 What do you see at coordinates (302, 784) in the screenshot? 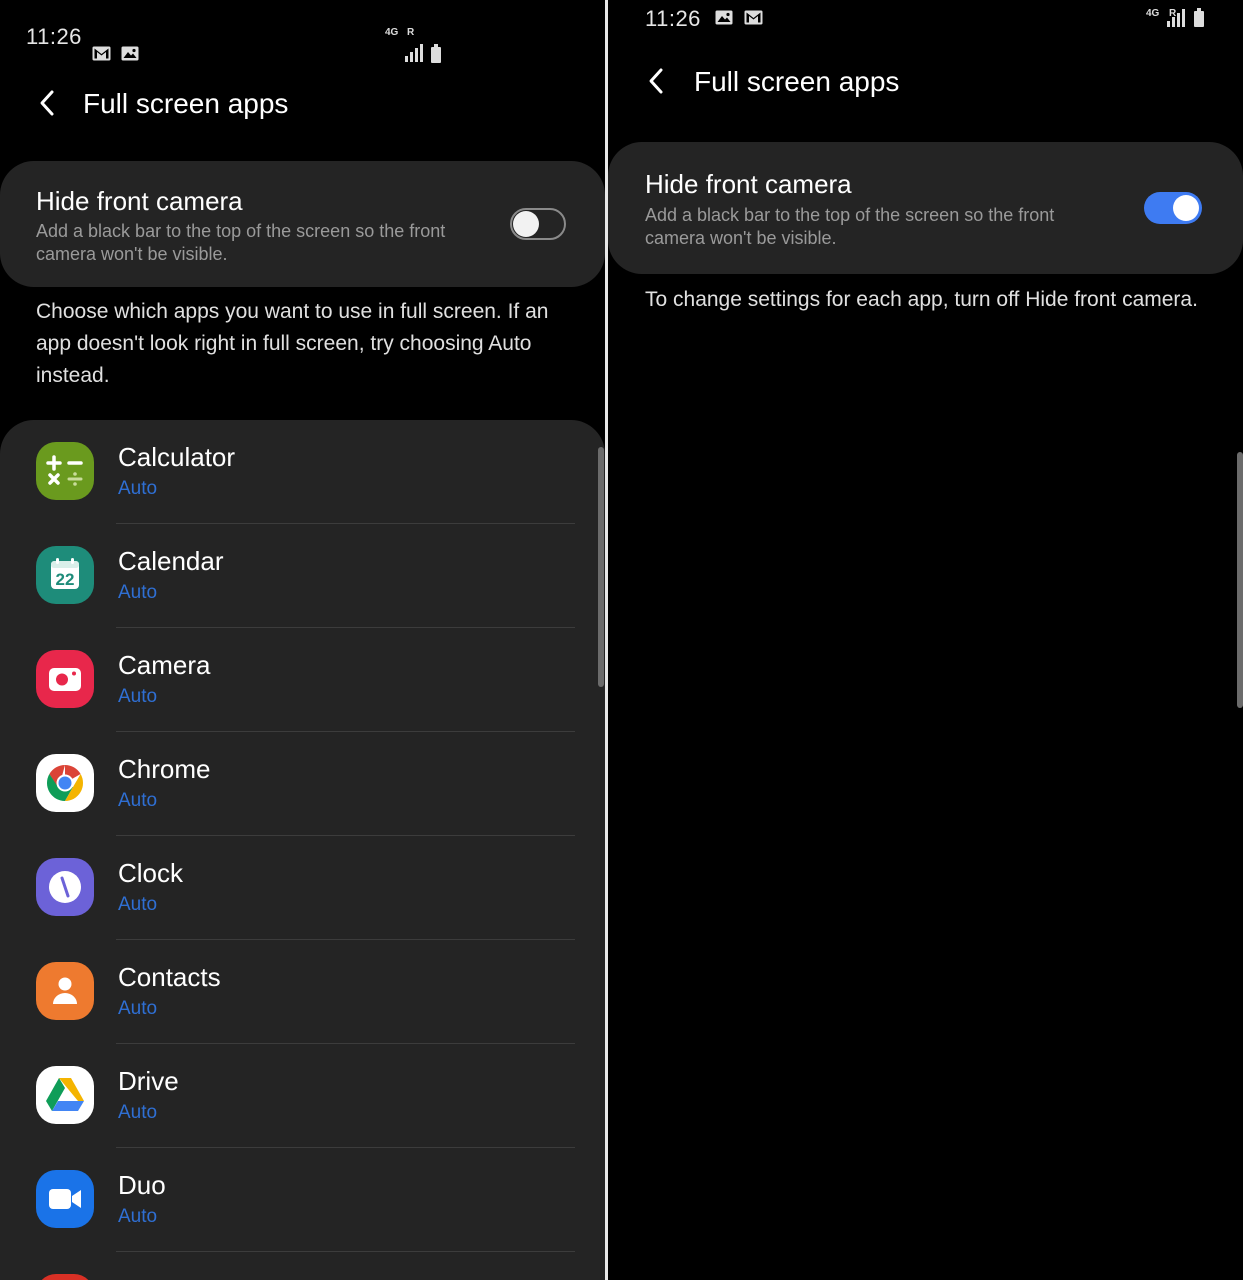
I see `app-item-chrome: Chrome Auto` at bounding box center [302, 784].